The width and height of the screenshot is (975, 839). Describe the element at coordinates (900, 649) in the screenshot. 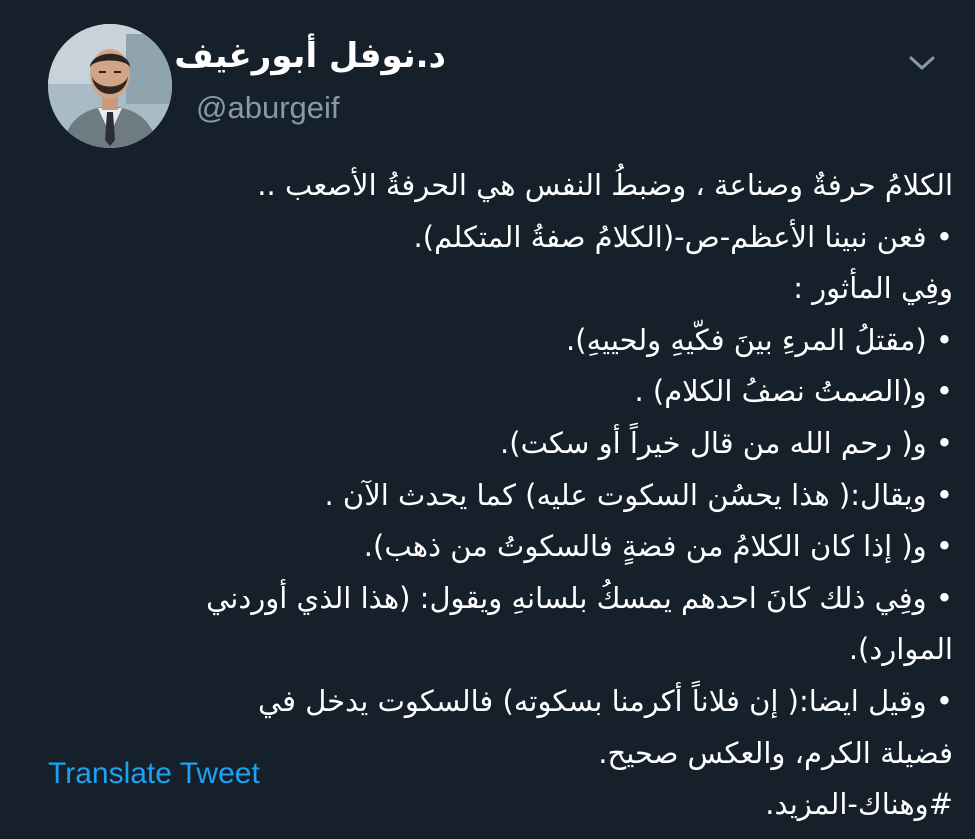

I see `tweet-line: الموارد).` at that location.